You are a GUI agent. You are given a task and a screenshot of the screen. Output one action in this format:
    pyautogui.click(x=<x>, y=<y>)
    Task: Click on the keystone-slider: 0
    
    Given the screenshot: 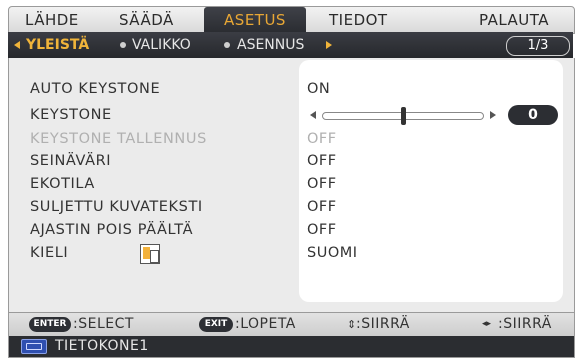 What is the action you would take?
    pyautogui.click(x=435, y=115)
    